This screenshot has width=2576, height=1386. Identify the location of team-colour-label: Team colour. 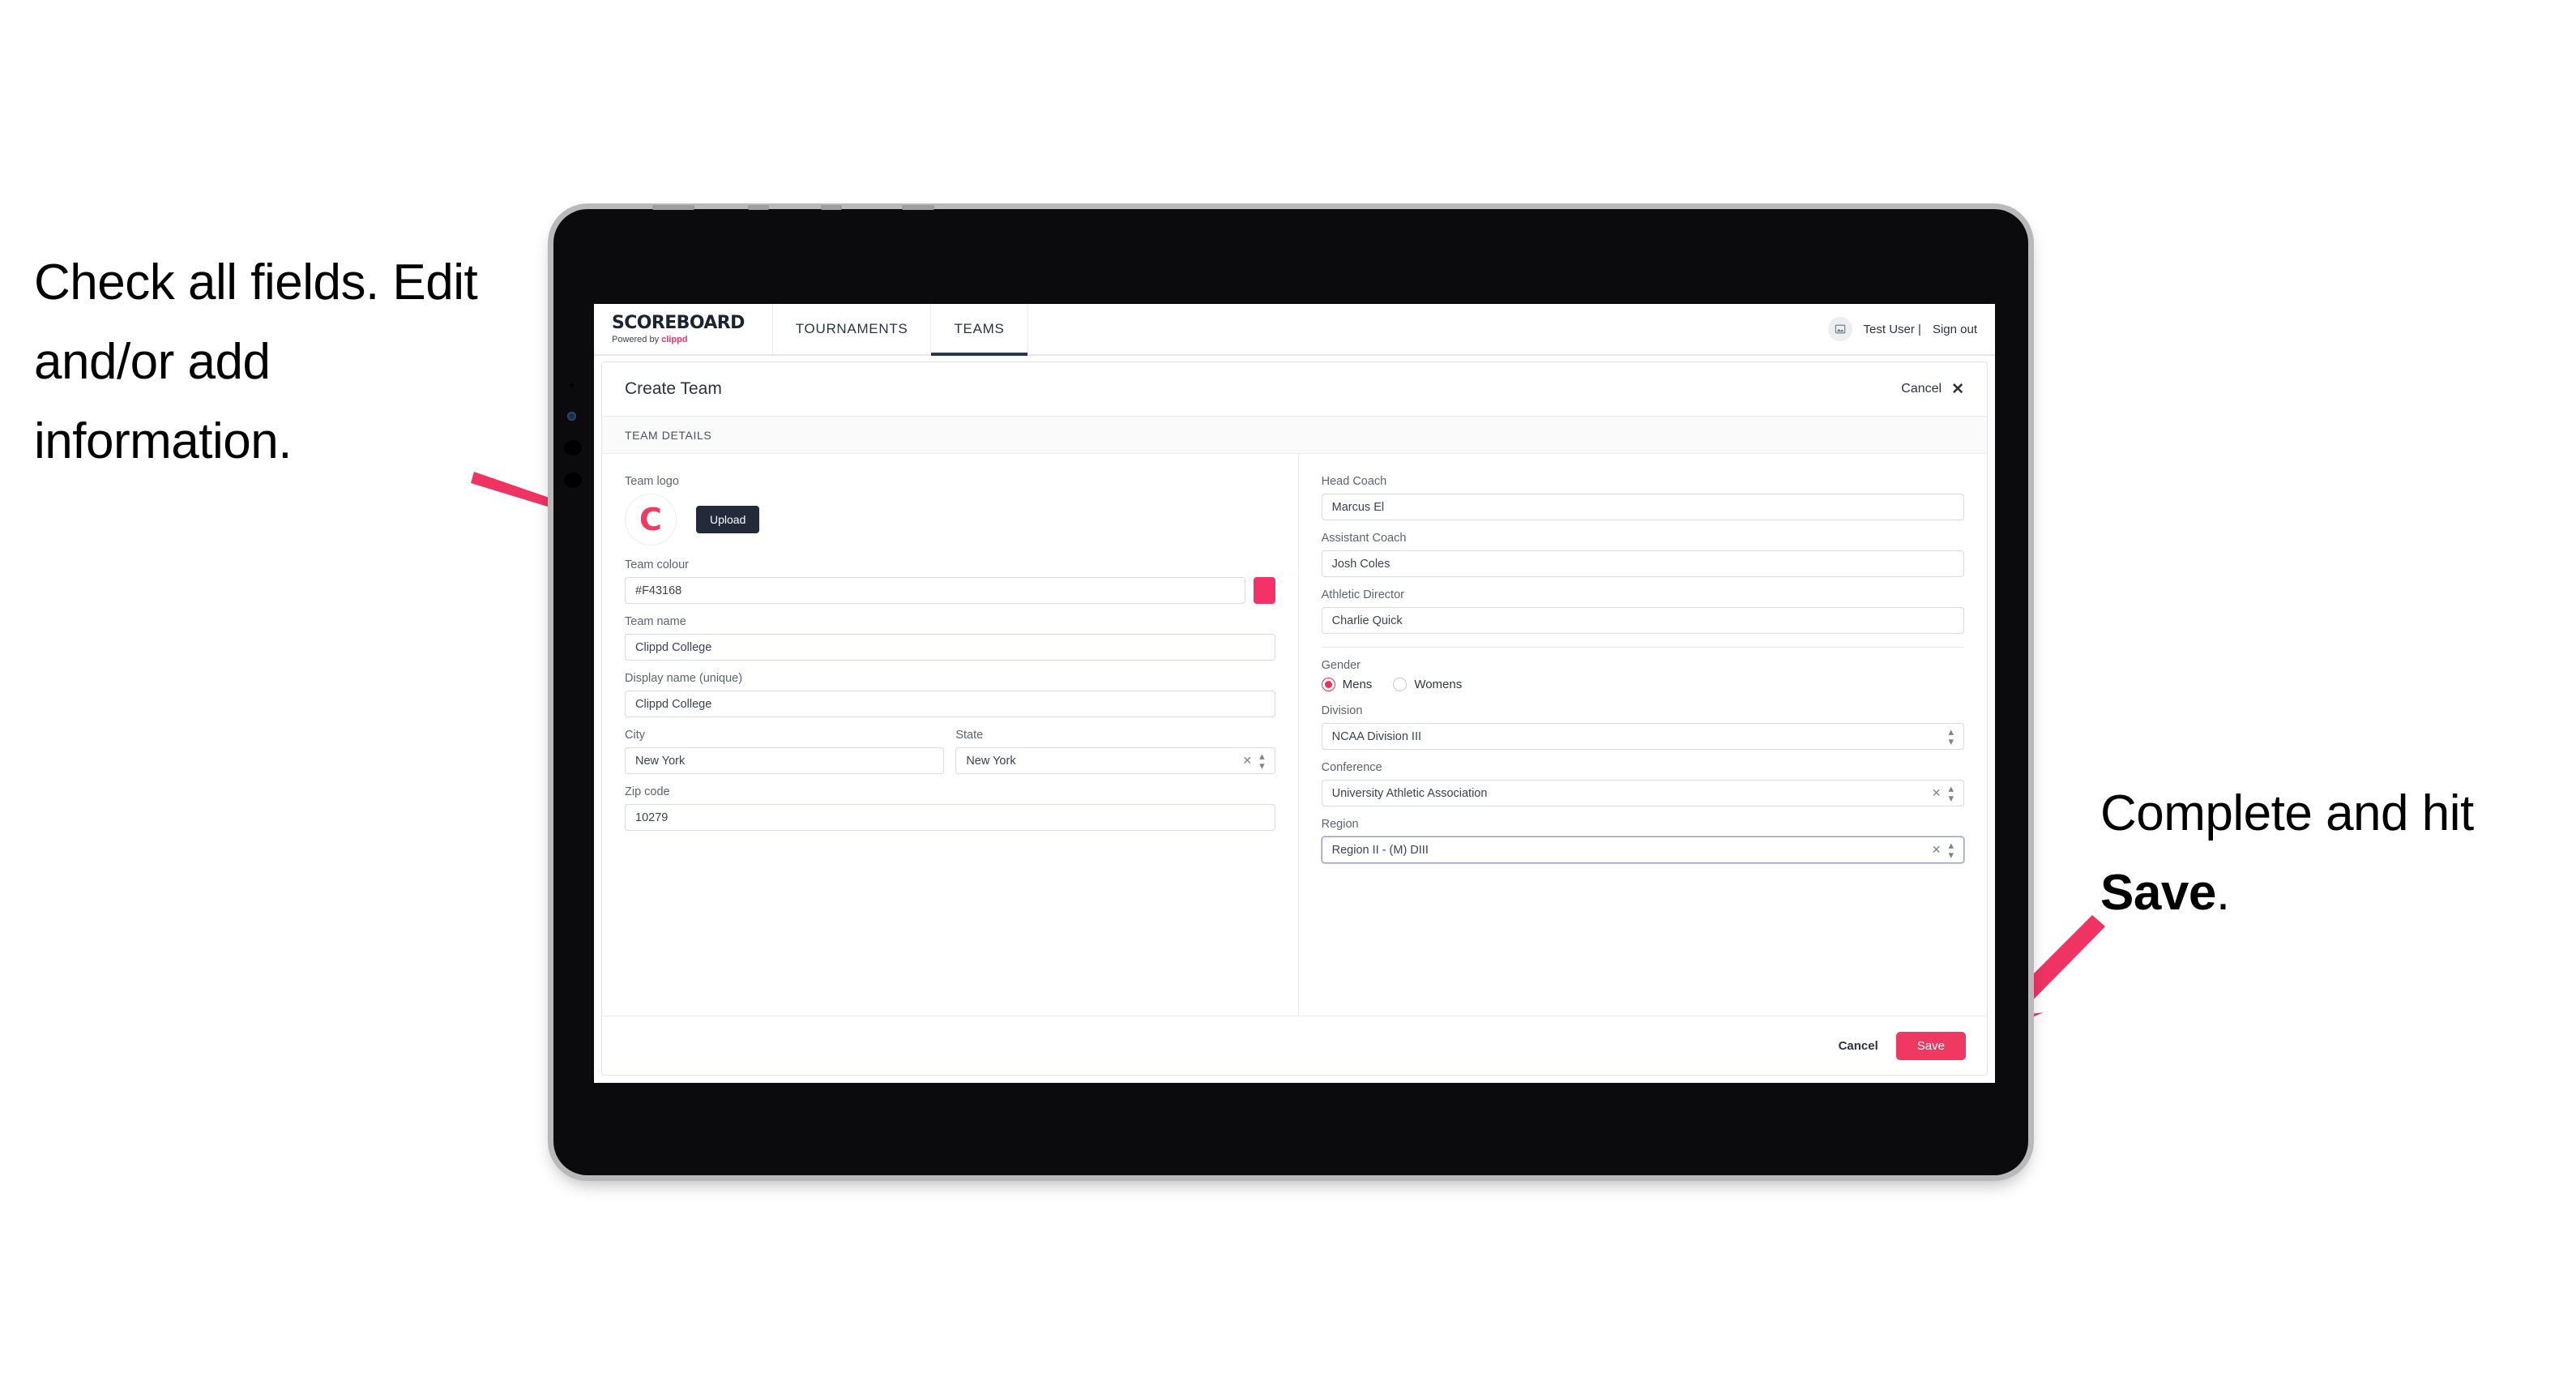
(657, 564).